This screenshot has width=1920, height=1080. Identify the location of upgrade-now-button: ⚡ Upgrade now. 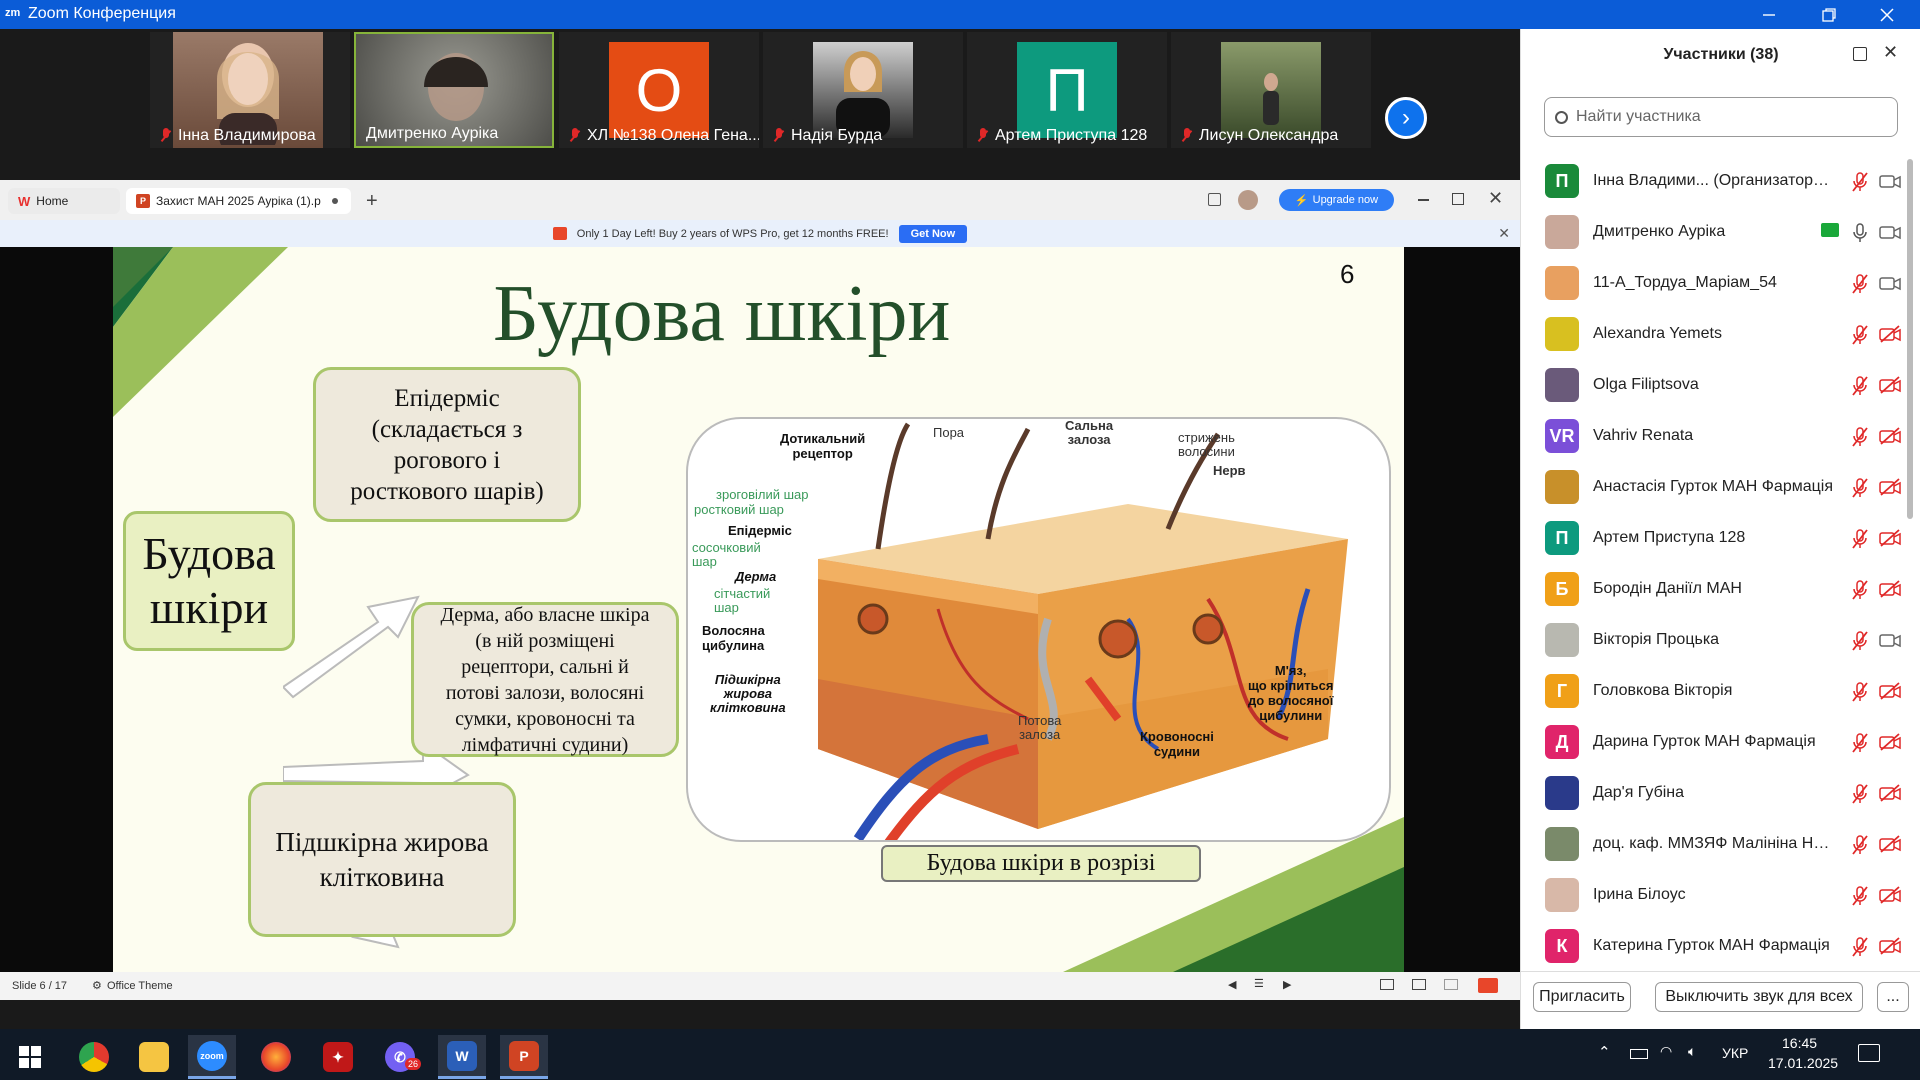
(1336, 200).